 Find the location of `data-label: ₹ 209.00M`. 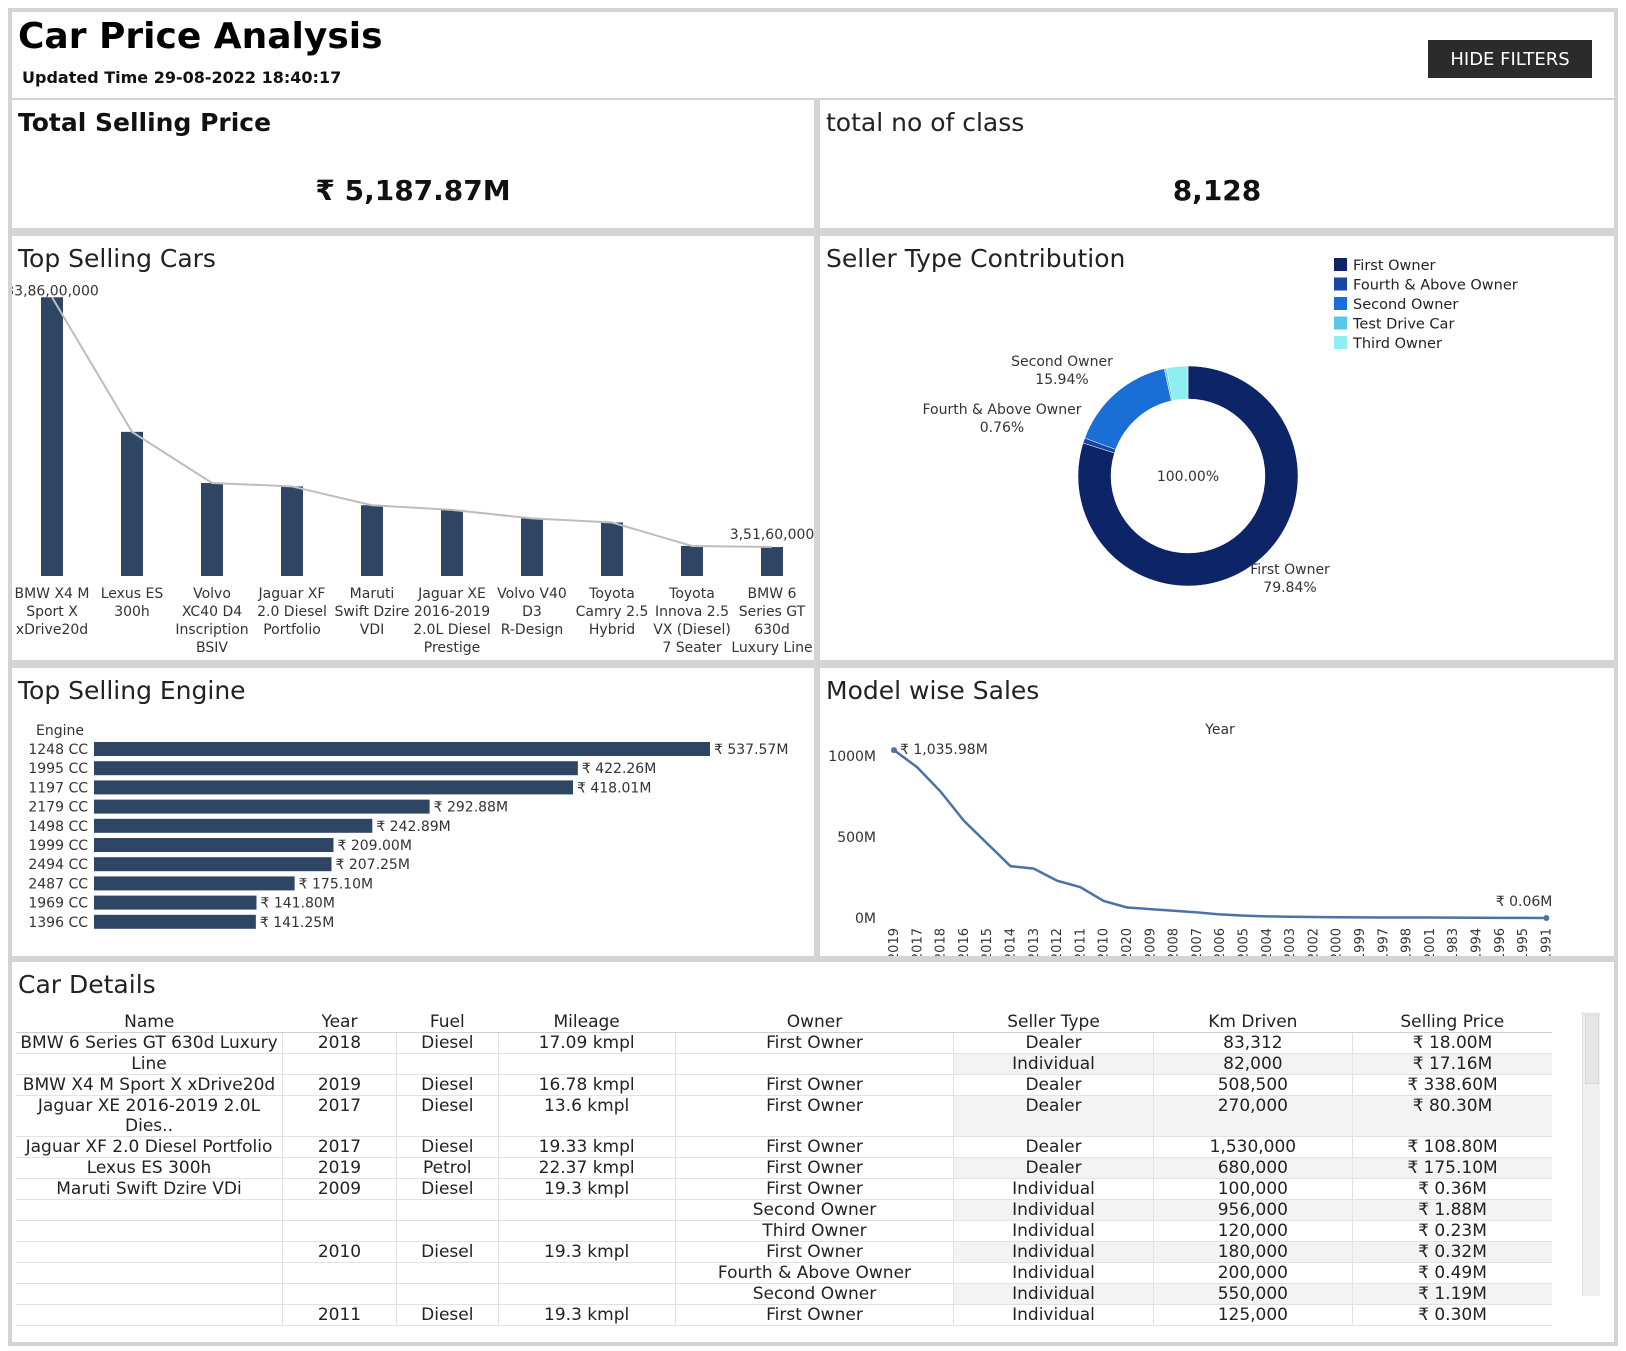

data-label: ₹ 209.00M is located at coordinates (374, 846).